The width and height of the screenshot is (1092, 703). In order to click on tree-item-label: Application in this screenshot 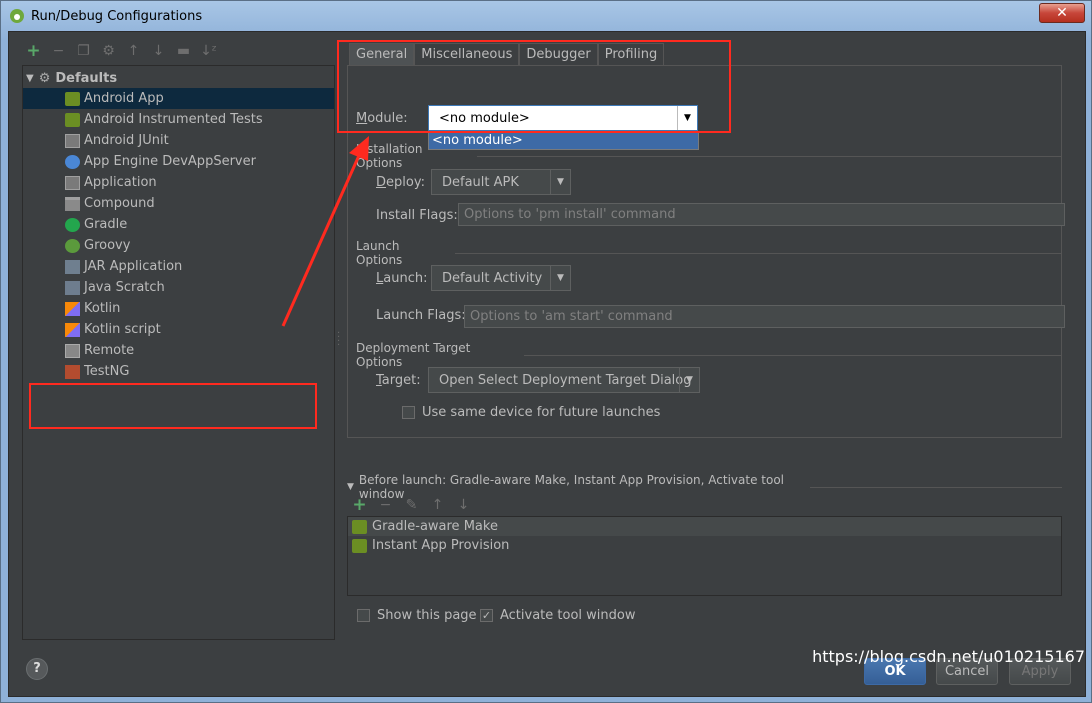, I will do `click(120, 182)`.